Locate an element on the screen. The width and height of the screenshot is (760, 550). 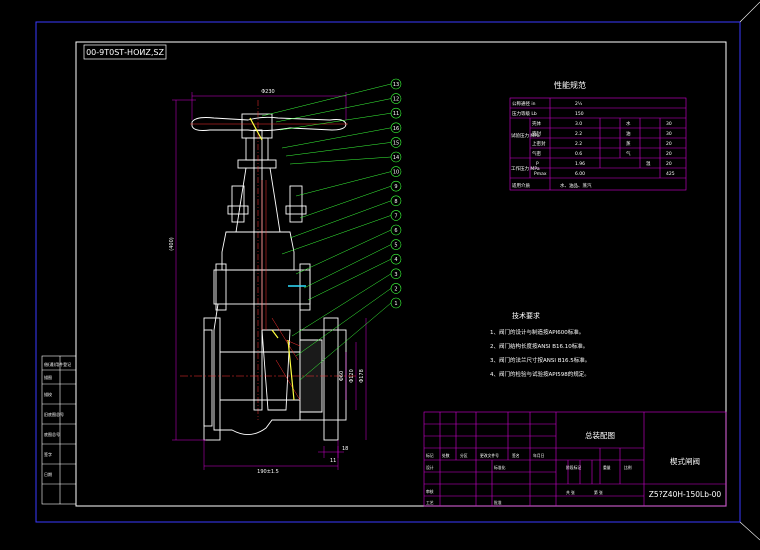
svg-text: 更改文件号 is located at coordinates (489, 455).